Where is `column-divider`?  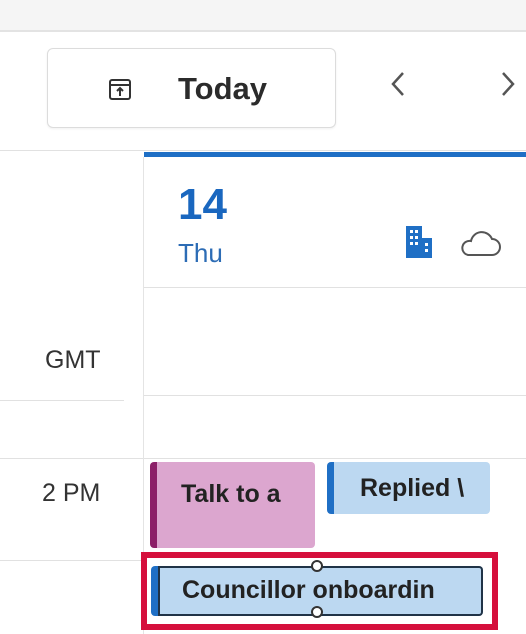
column-divider is located at coordinates (143, 395).